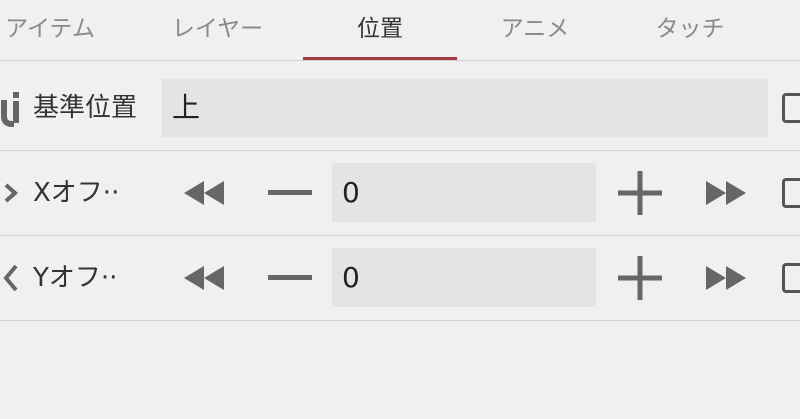 This screenshot has height=419, width=800. I want to click on tab-item-label: アイテム, so click(50, 29).